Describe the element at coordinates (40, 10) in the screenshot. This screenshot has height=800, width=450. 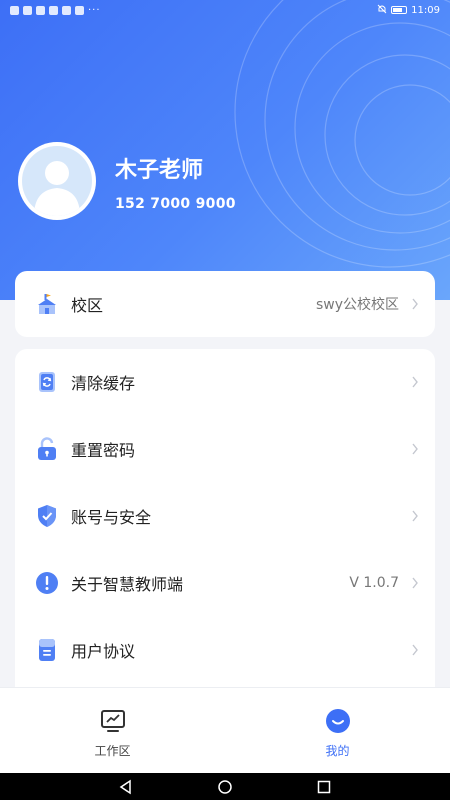
I see `app-notification-icon` at that location.